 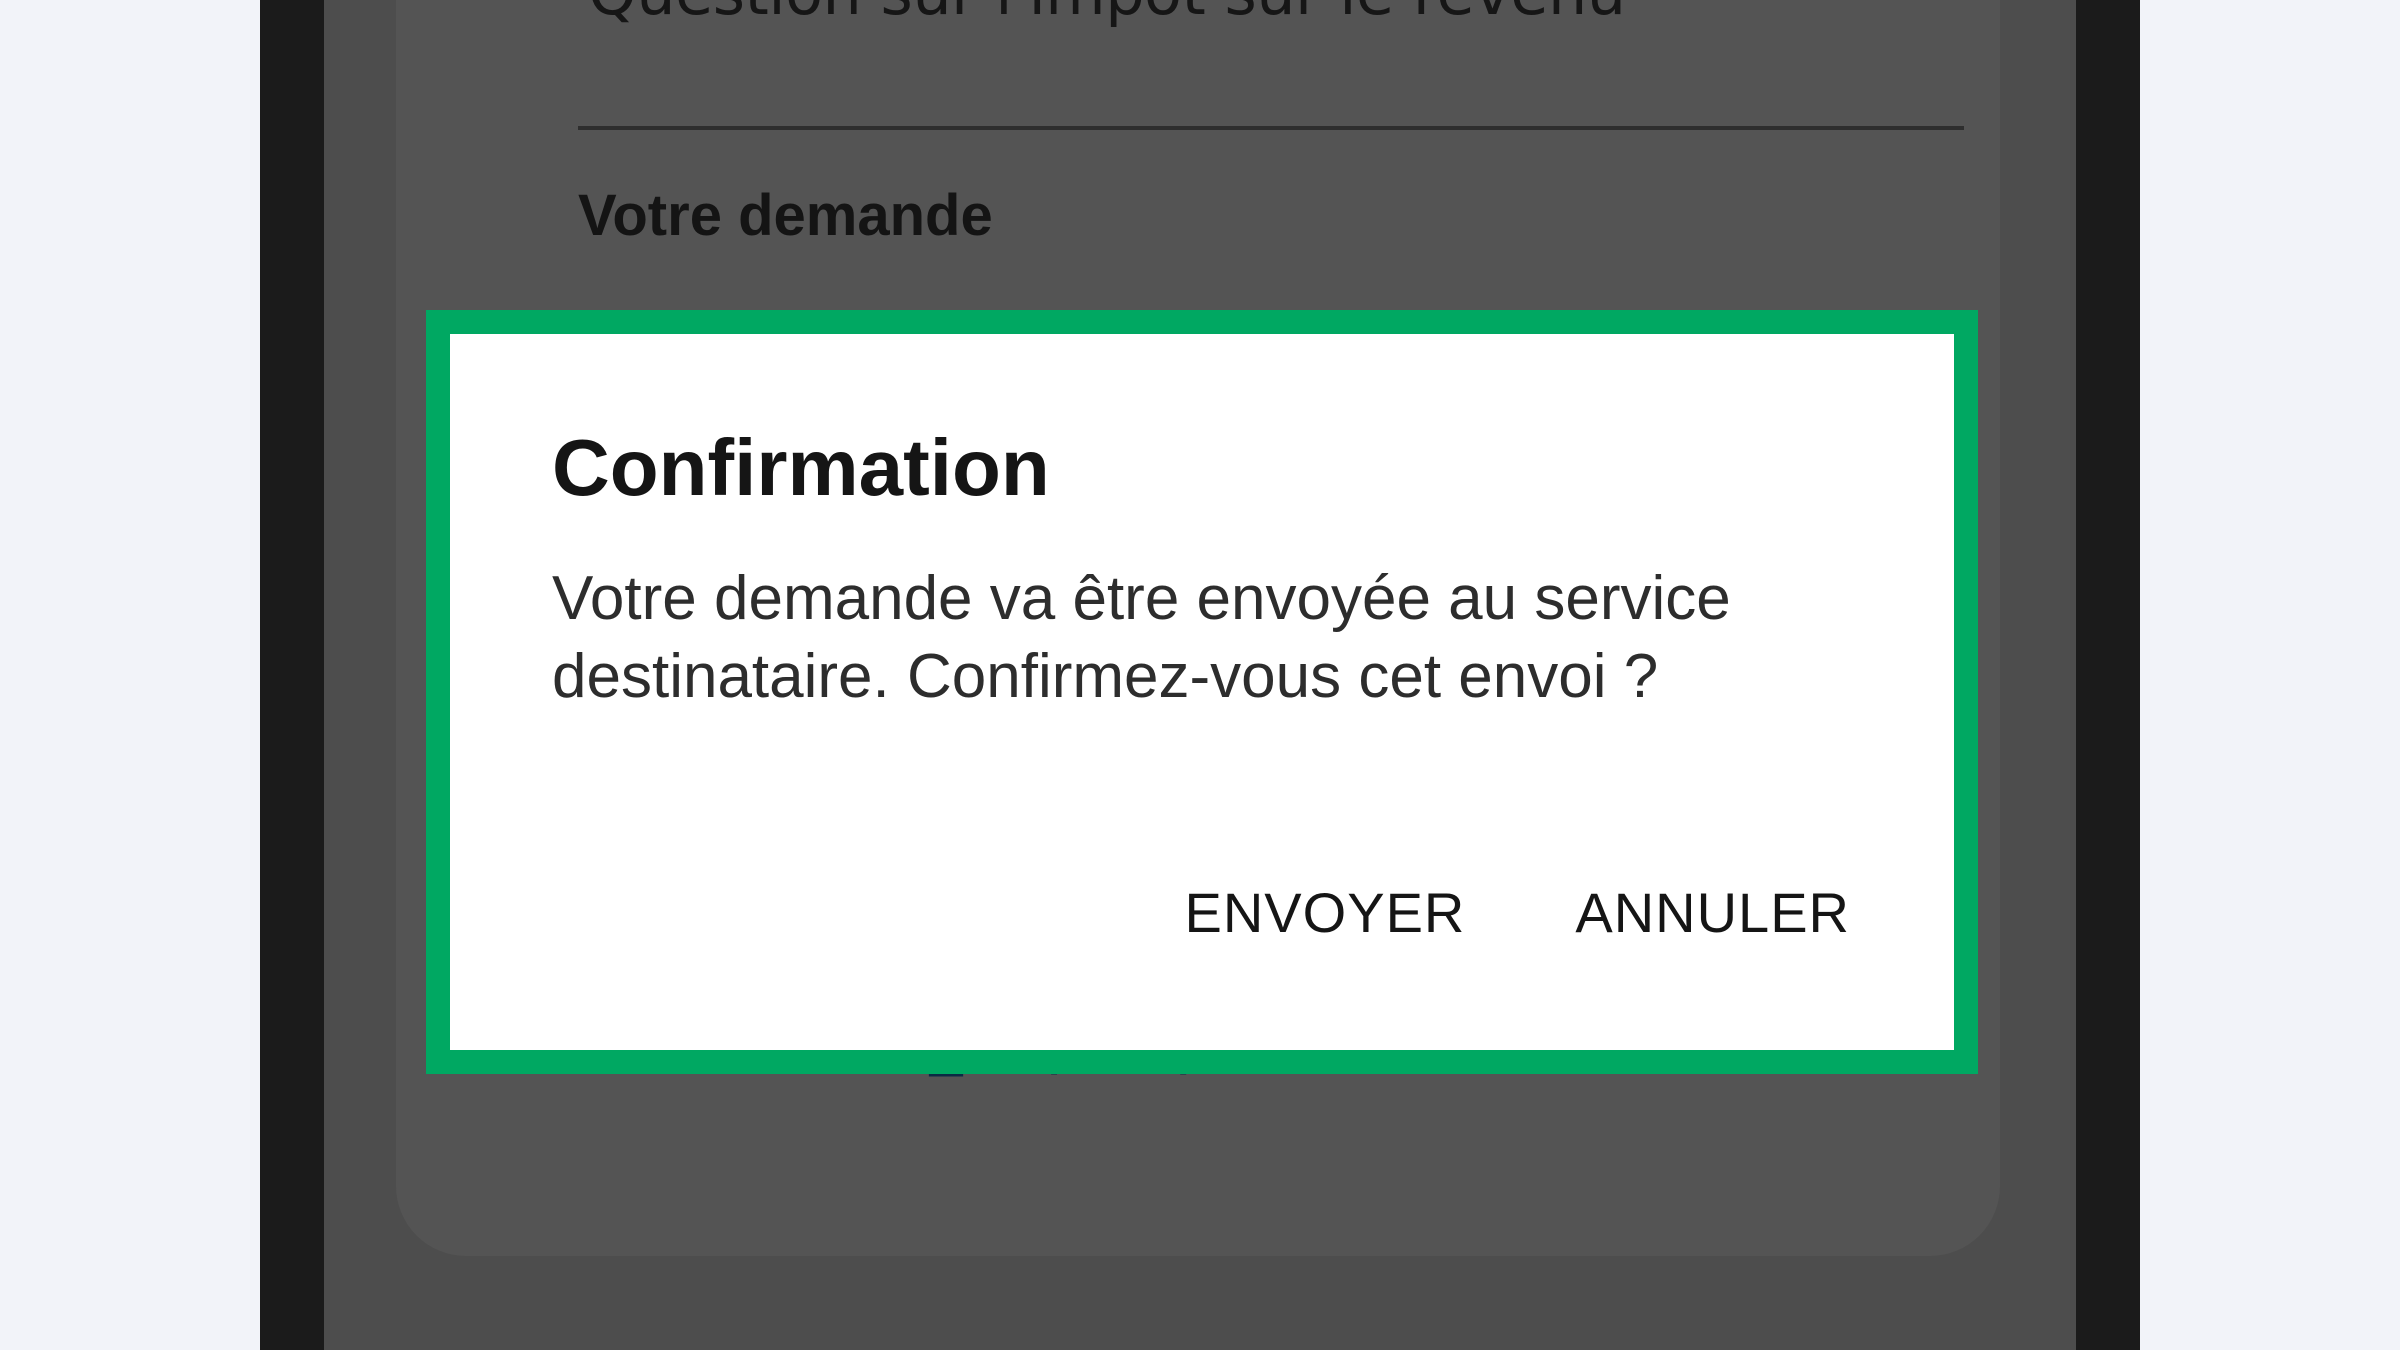 What do you see at coordinates (1107, 14) in the screenshot?
I see `subject-field-value: Question sur l'impôt sur le revenu` at bounding box center [1107, 14].